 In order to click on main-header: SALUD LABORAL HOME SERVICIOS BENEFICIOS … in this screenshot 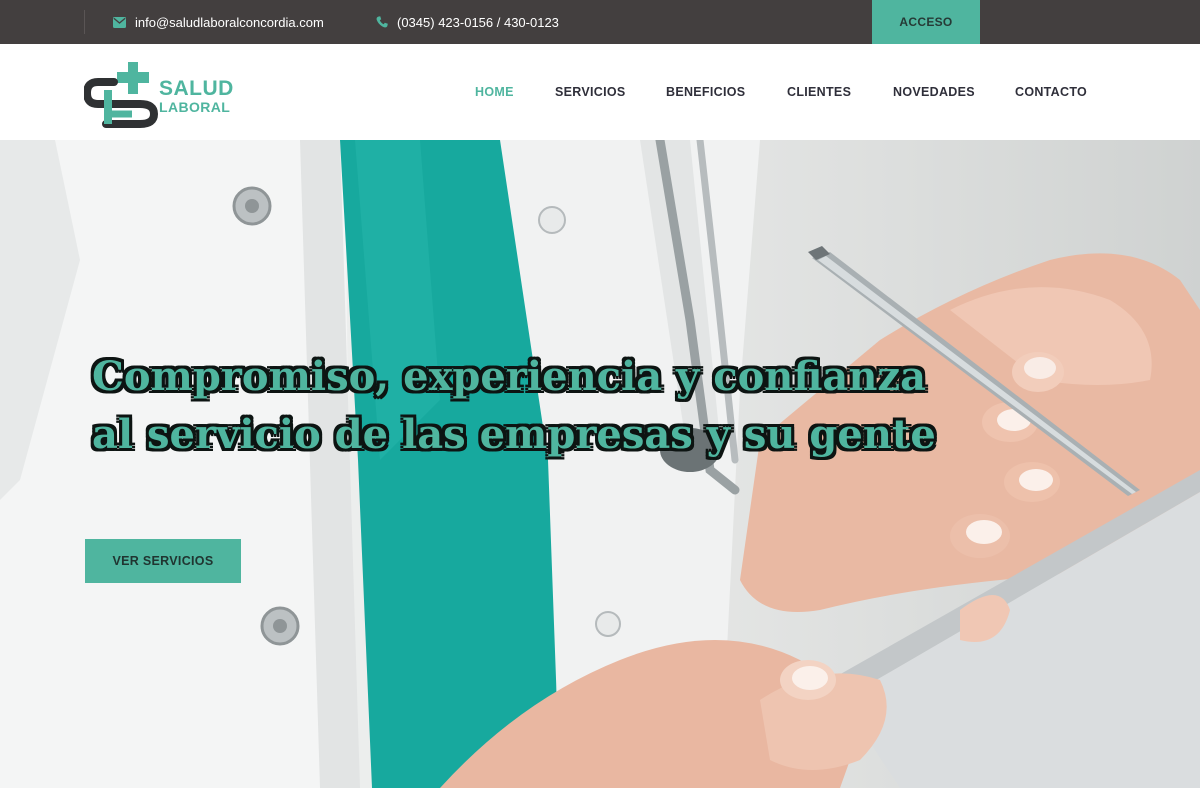, I will do `click(600, 92)`.